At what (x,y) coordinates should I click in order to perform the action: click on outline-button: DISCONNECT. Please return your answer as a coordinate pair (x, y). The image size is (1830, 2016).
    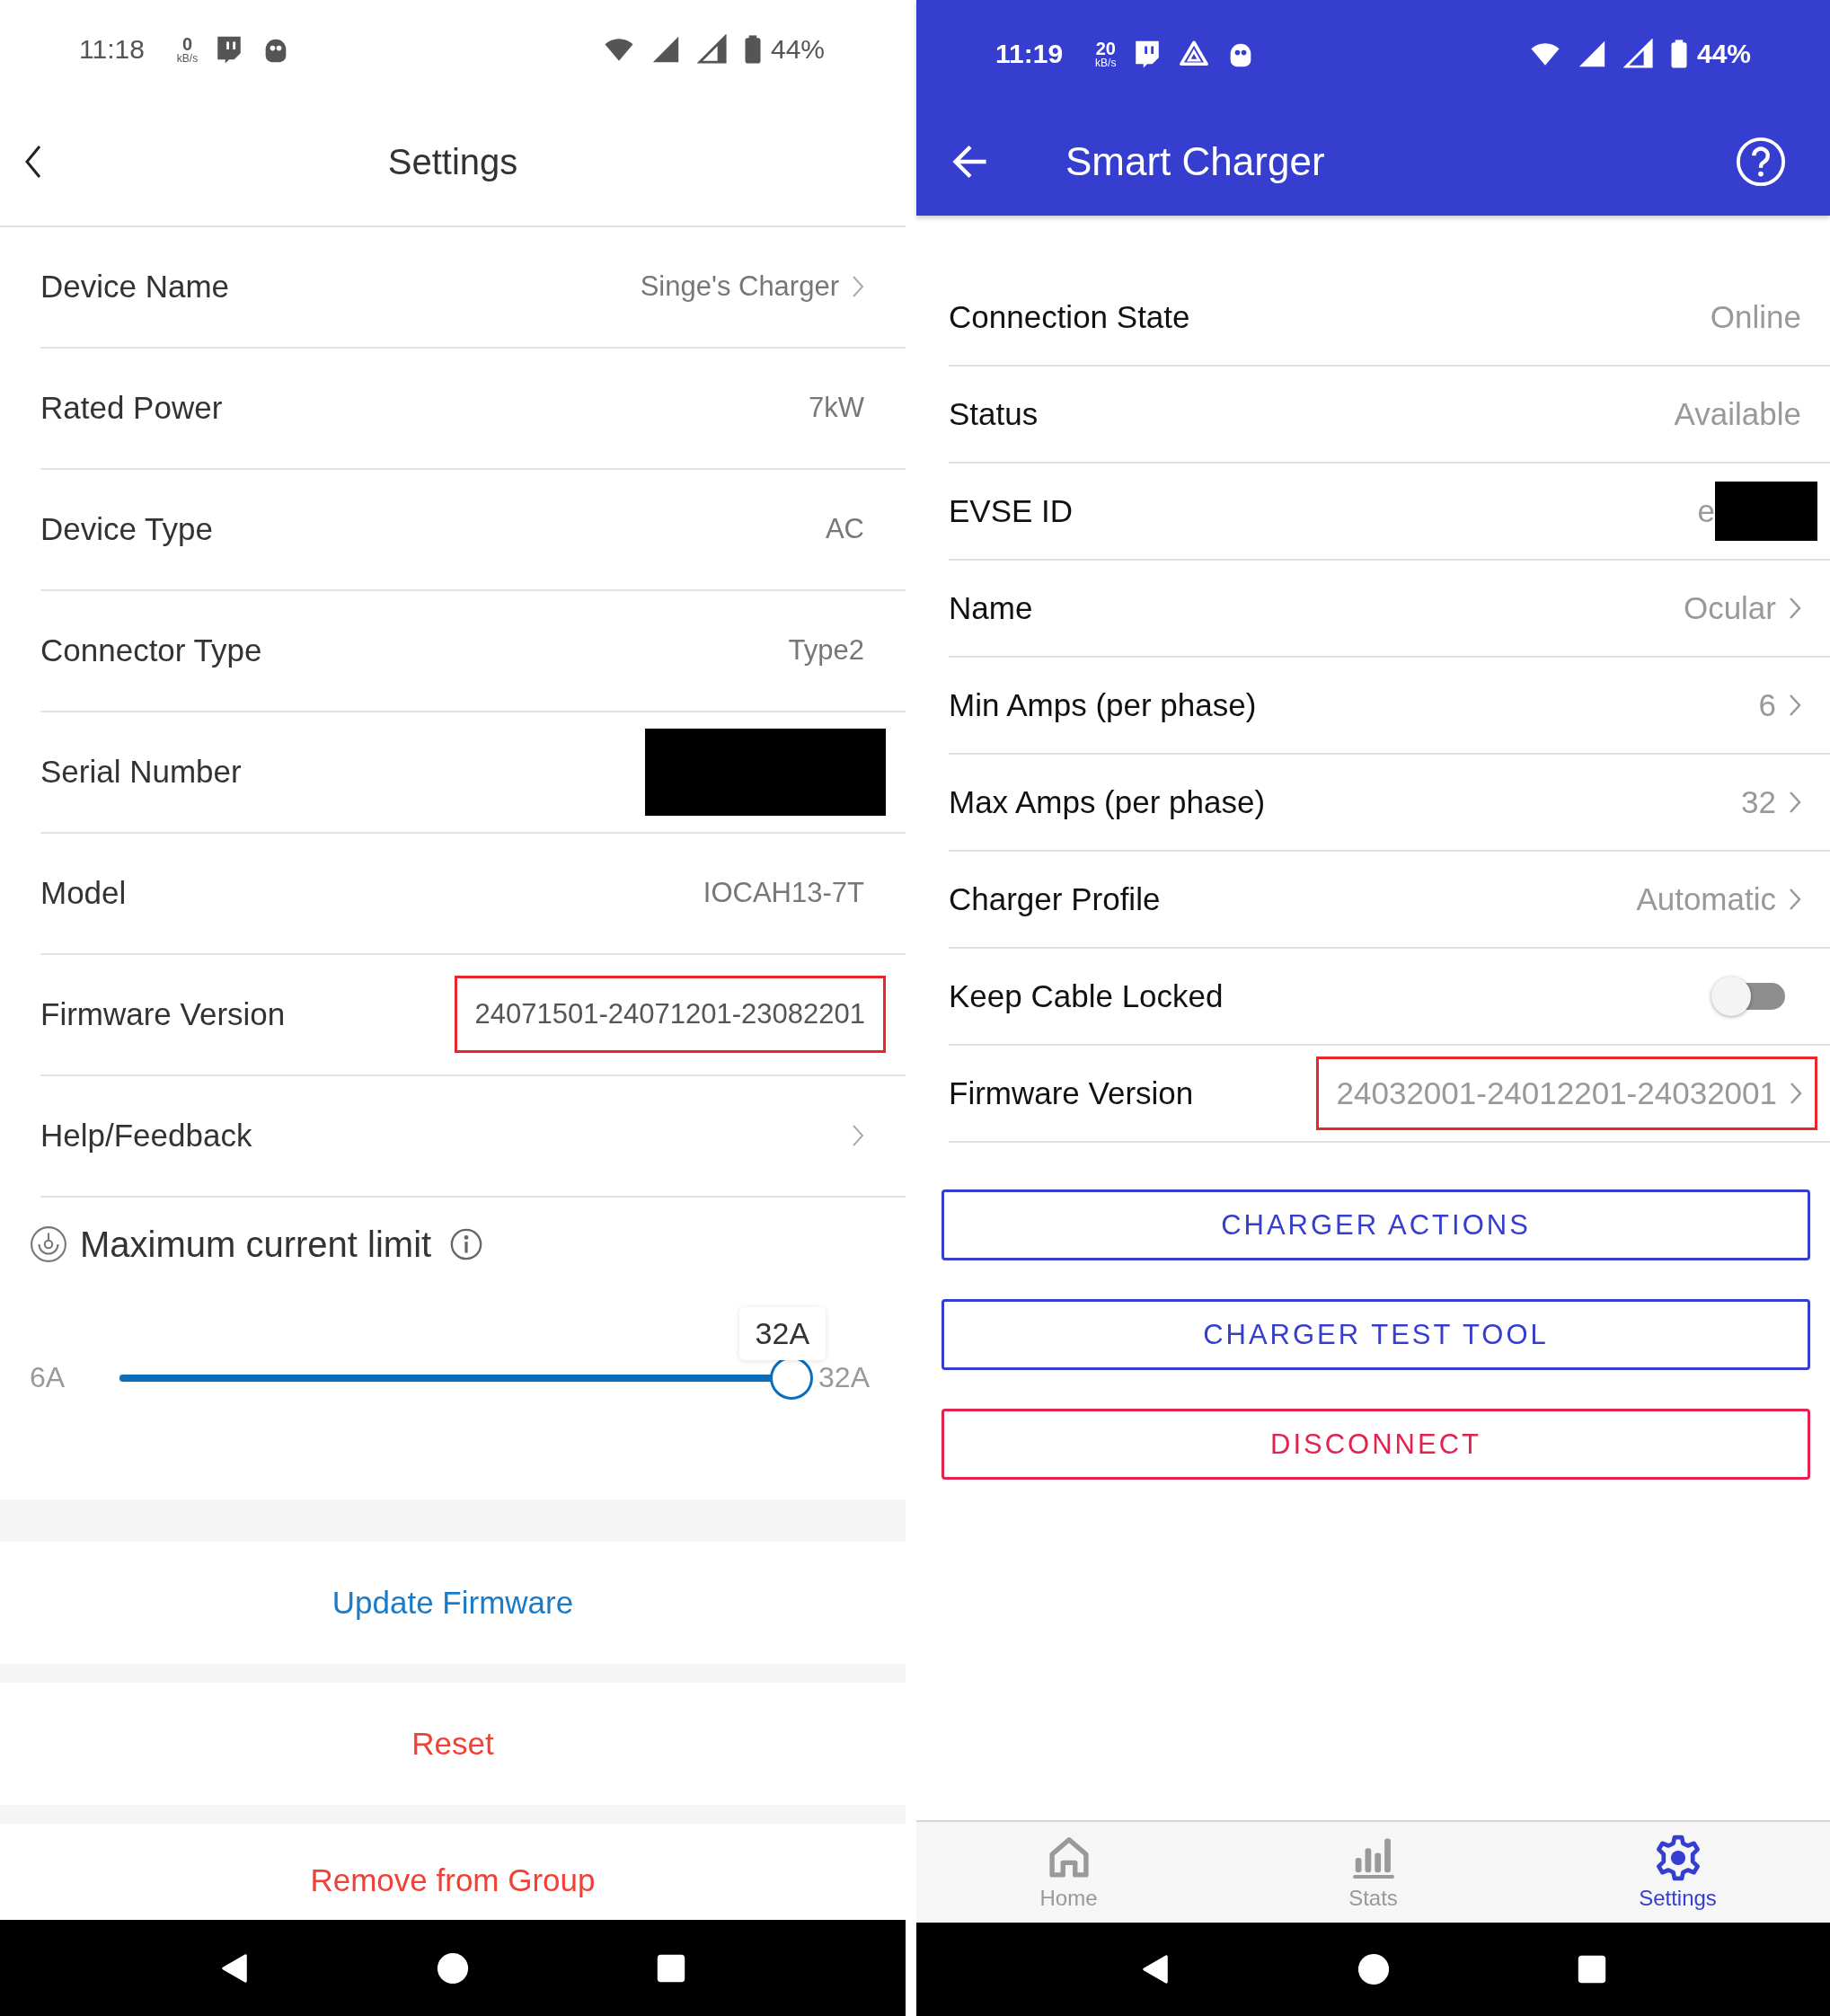
    Looking at the image, I should click on (1376, 1445).